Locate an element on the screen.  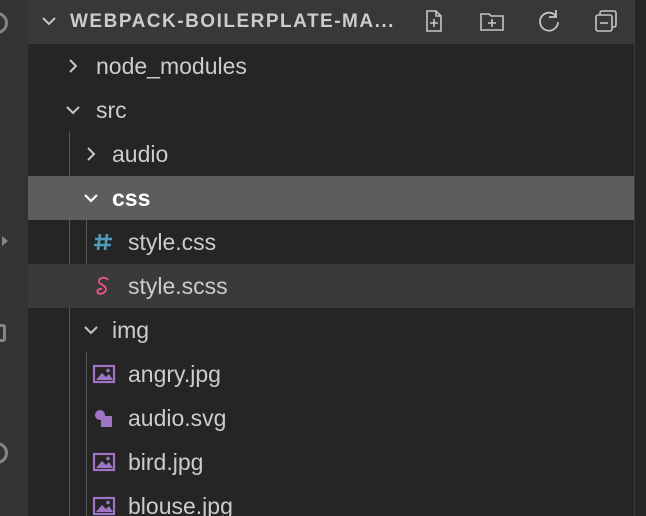
collapse-all-icon is located at coordinates (606, 21).